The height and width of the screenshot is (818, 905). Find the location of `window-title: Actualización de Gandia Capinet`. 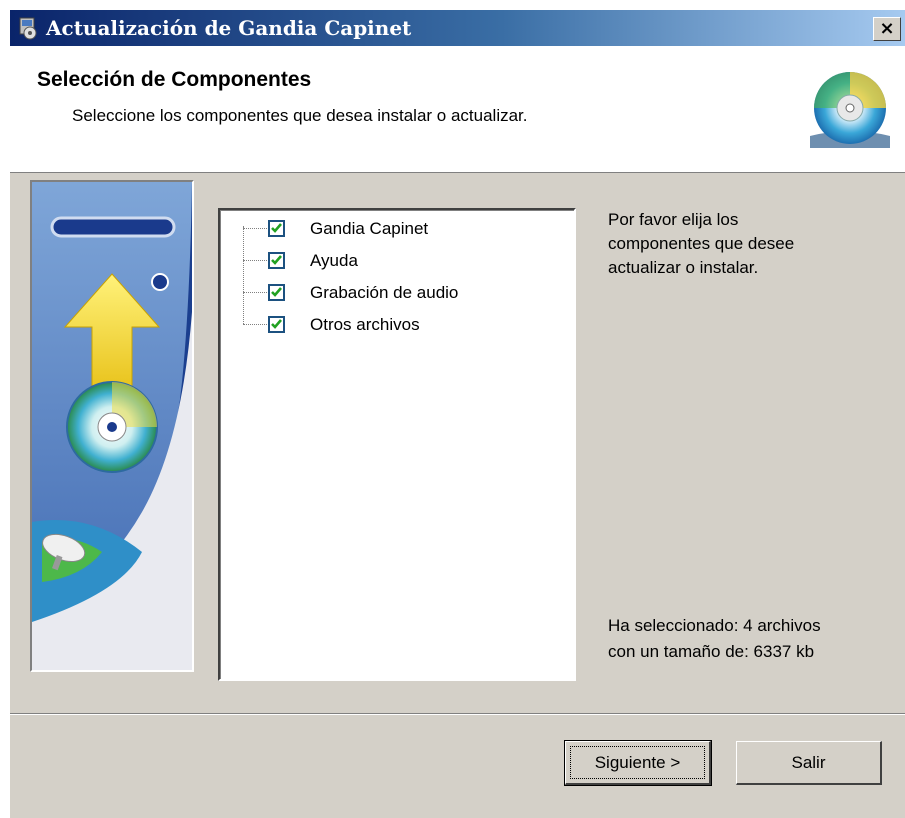

window-title: Actualización de Gandia Capinet is located at coordinates (229, 28).